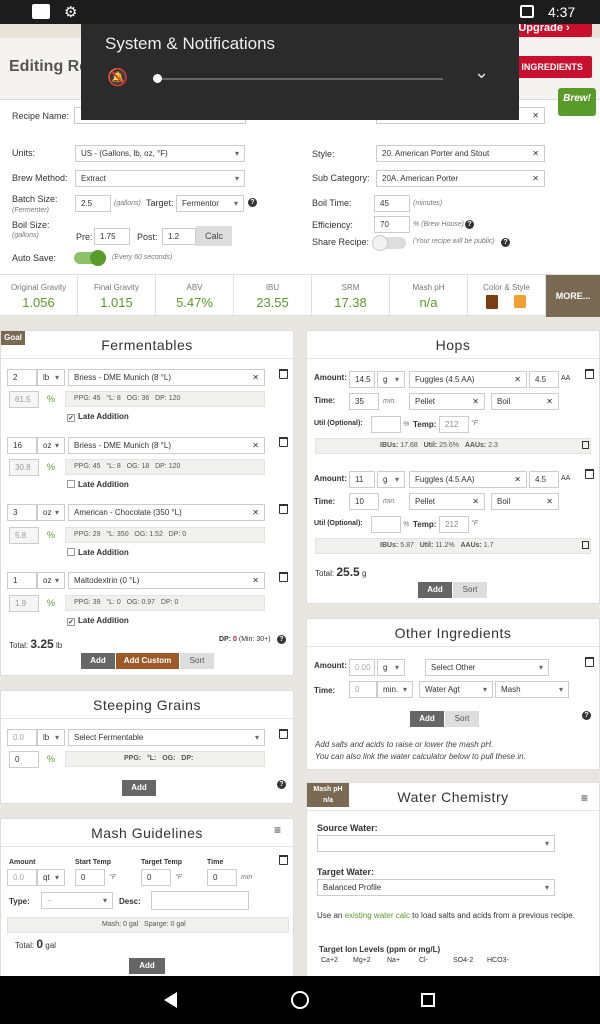 This screenshot has height=1024, width=600. I want to click on post-input: 1.2, so click(179, 236).